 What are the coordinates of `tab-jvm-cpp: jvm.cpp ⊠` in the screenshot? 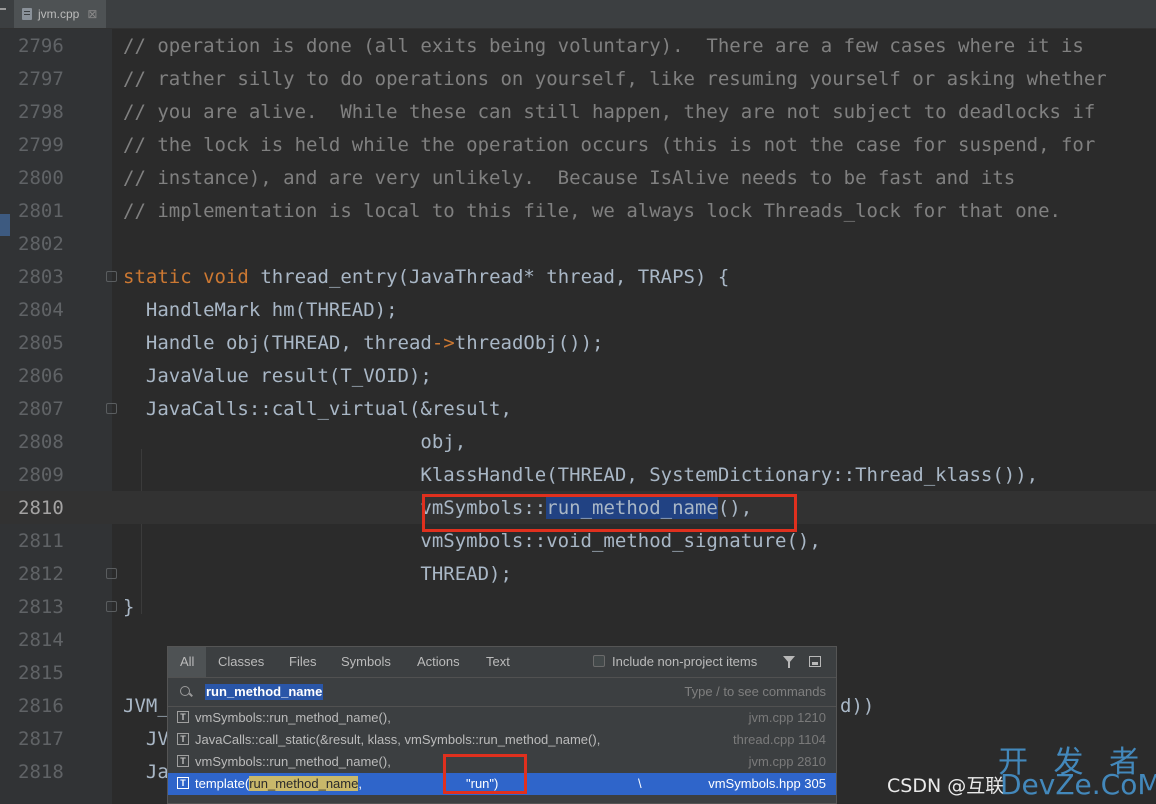 It's located at (60, 14).